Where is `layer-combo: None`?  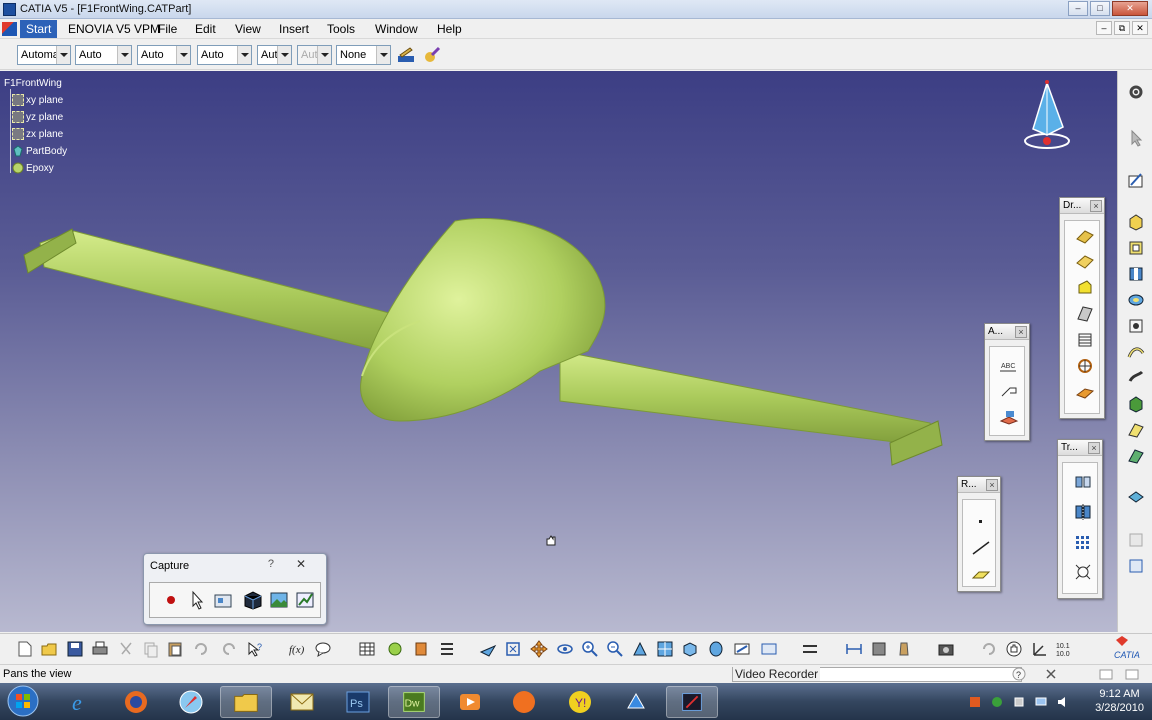 layer-combo: None is located at coordinates (363, 55).